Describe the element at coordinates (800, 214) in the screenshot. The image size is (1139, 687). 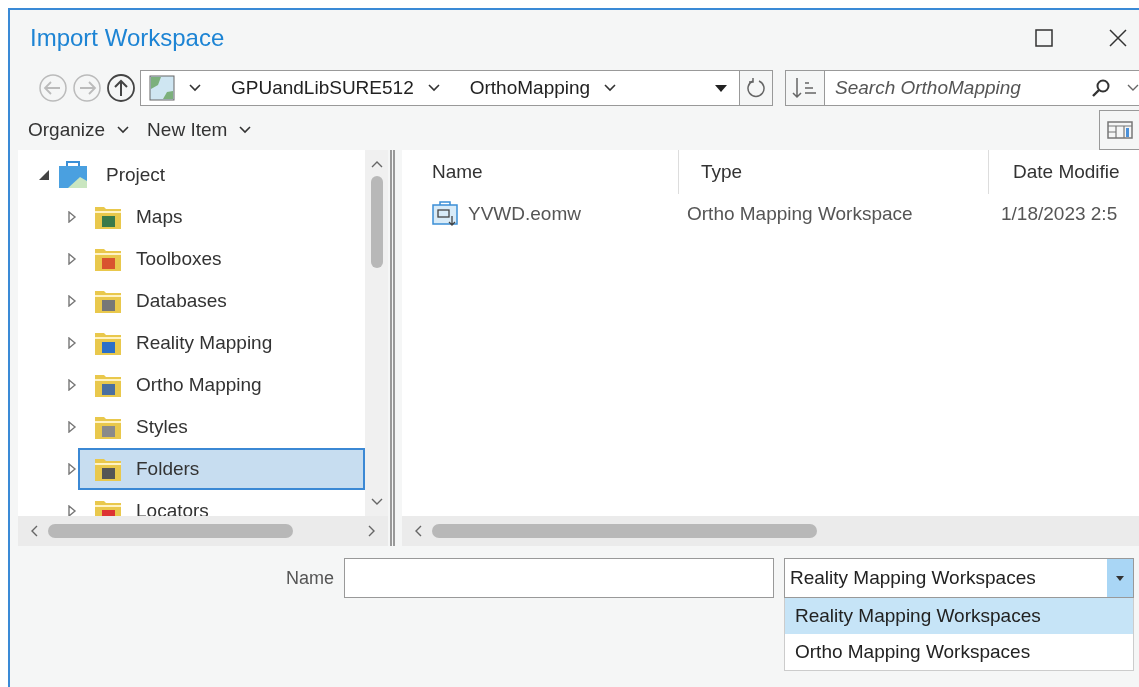
I see `table-cell-text: Ortho Mapping Workspace` at that location.